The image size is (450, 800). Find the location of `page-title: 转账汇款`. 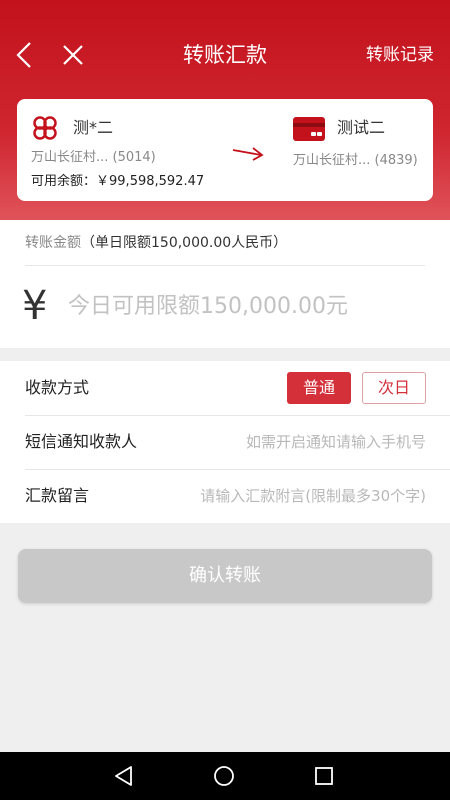

page-title: 转账汇款 is located at coordinates (225, 55).